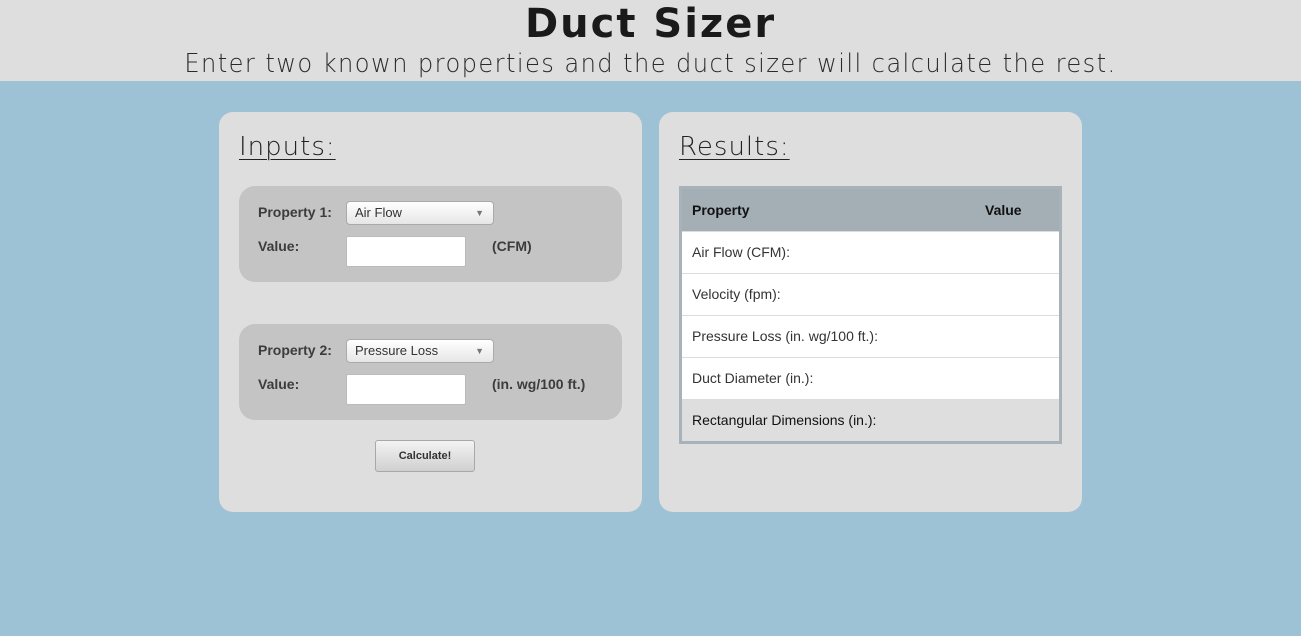 The height and width of the screenshot is (636, 1301). What do you see at coordinates (1003, 210) in the screenshot?
I see `column-header-value: Value` at bounding box center [1003, 210].